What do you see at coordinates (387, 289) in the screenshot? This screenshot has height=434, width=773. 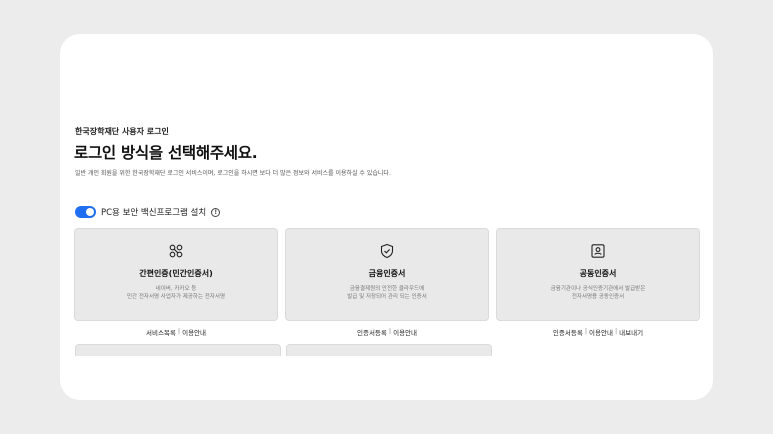 I see `method-desc-line1: 금융결제원의 안전한 클라우드에` at bounding box center [387, 289].